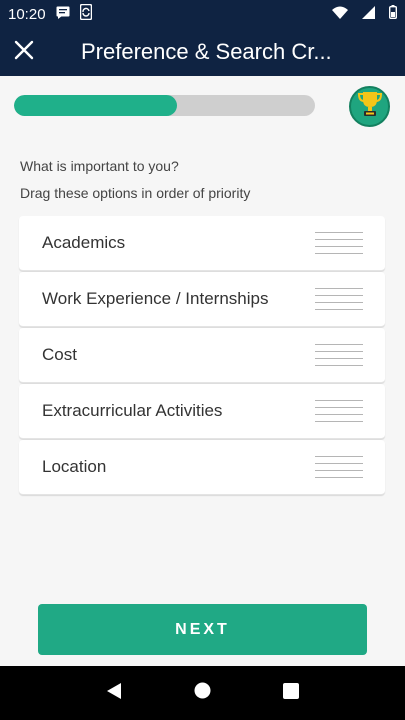 This screenshot has height=720, width=405. I want to click on trophy-badge, so click(369, 106).